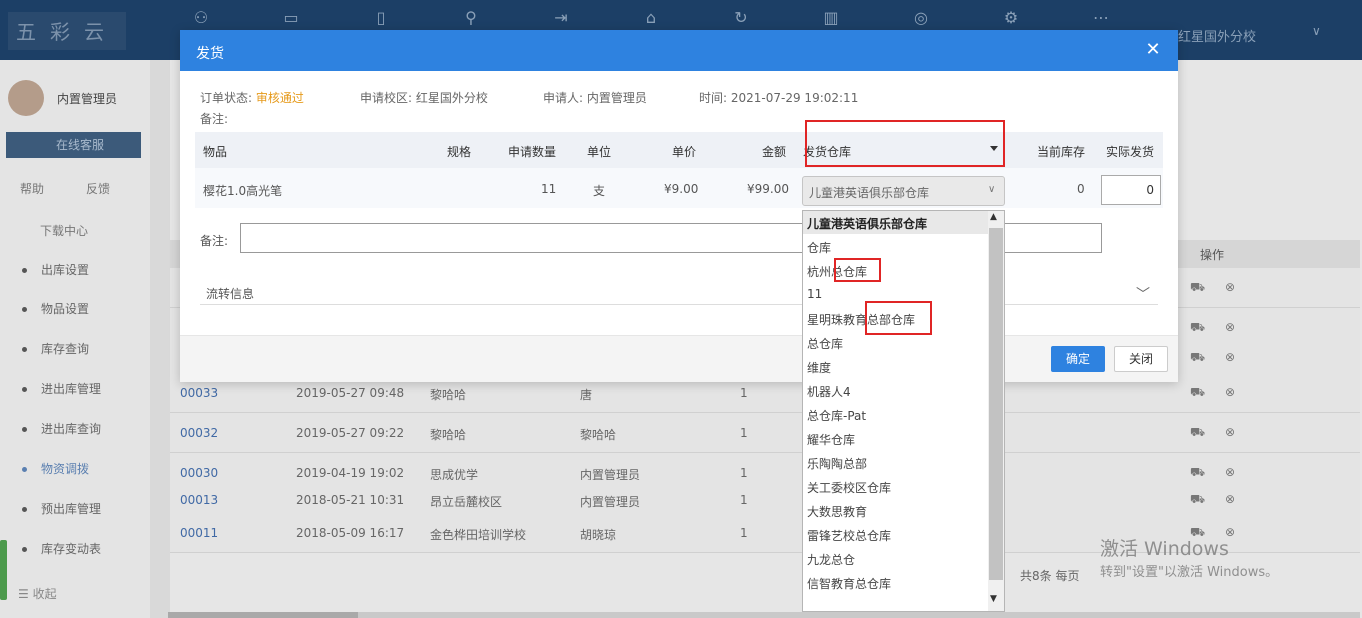 The height and width of the screenshot is (618, 1362). I want to click on gear-icon: ⚙, so click(1011, 19).